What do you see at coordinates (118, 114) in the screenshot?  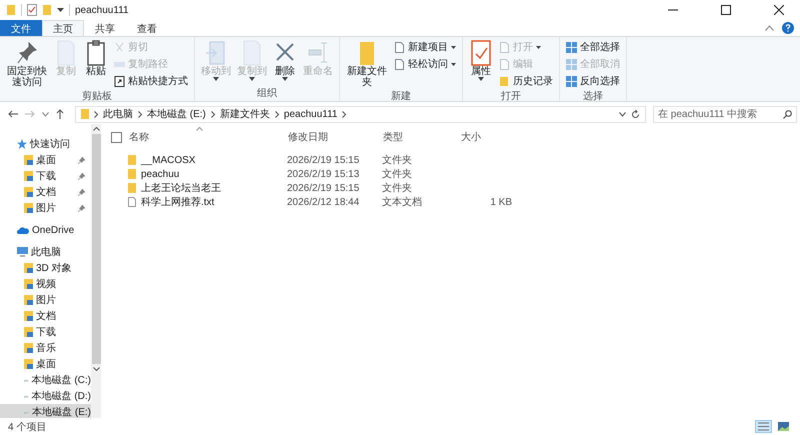 I see `breadcrumb-item: 此电脑` at bounding box center [118, 114].